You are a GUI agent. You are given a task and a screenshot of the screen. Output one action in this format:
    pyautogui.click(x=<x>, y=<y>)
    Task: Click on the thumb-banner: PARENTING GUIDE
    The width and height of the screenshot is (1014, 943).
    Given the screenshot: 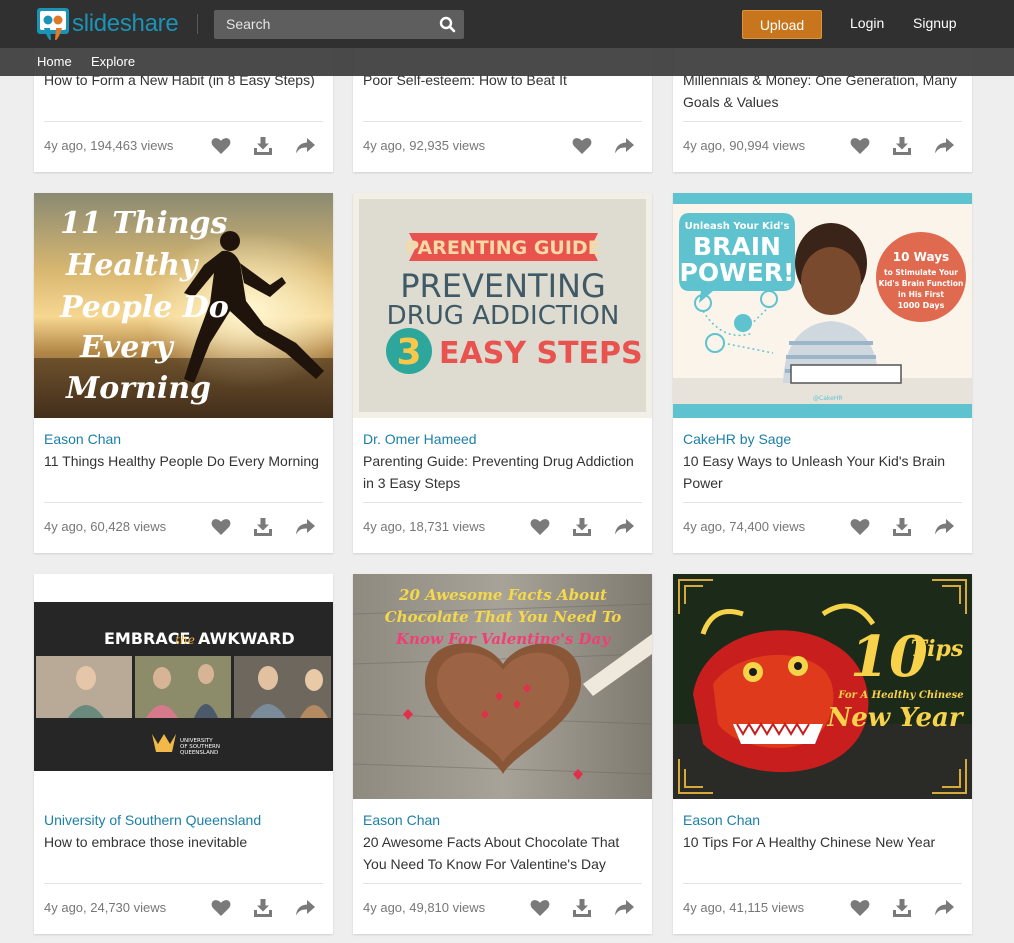 What is the action you would take?
    pyautogui.click(x=502, y=248)
    